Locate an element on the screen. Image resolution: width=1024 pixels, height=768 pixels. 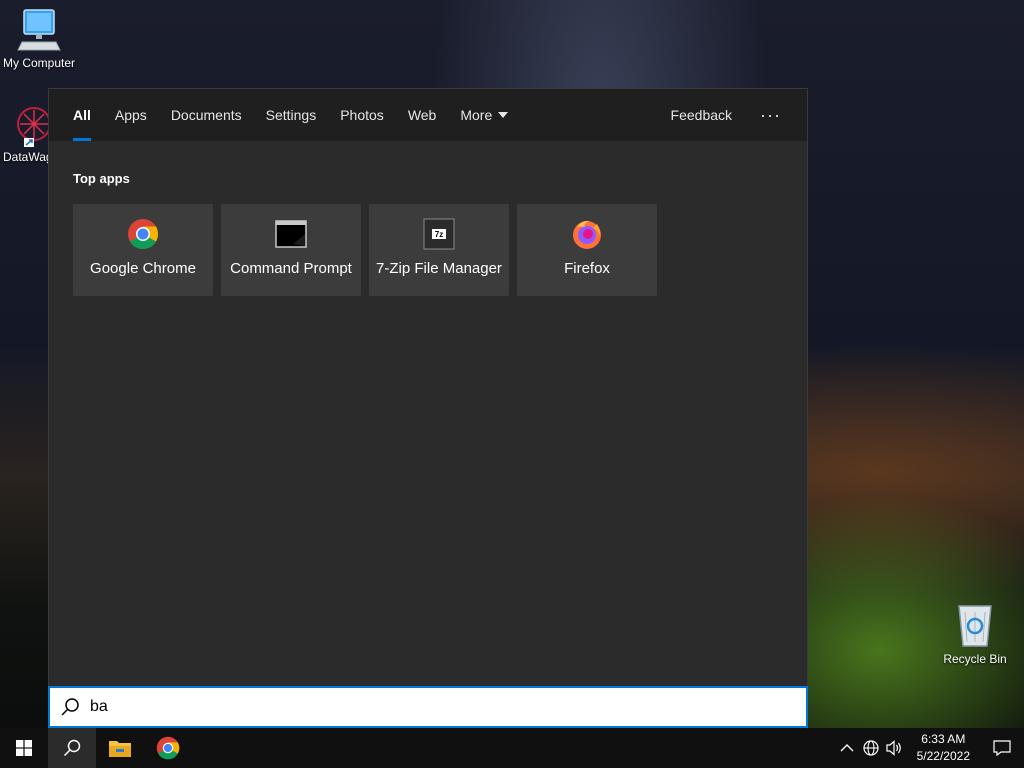
app-label: Firefox is located at coordinates (587, 268).